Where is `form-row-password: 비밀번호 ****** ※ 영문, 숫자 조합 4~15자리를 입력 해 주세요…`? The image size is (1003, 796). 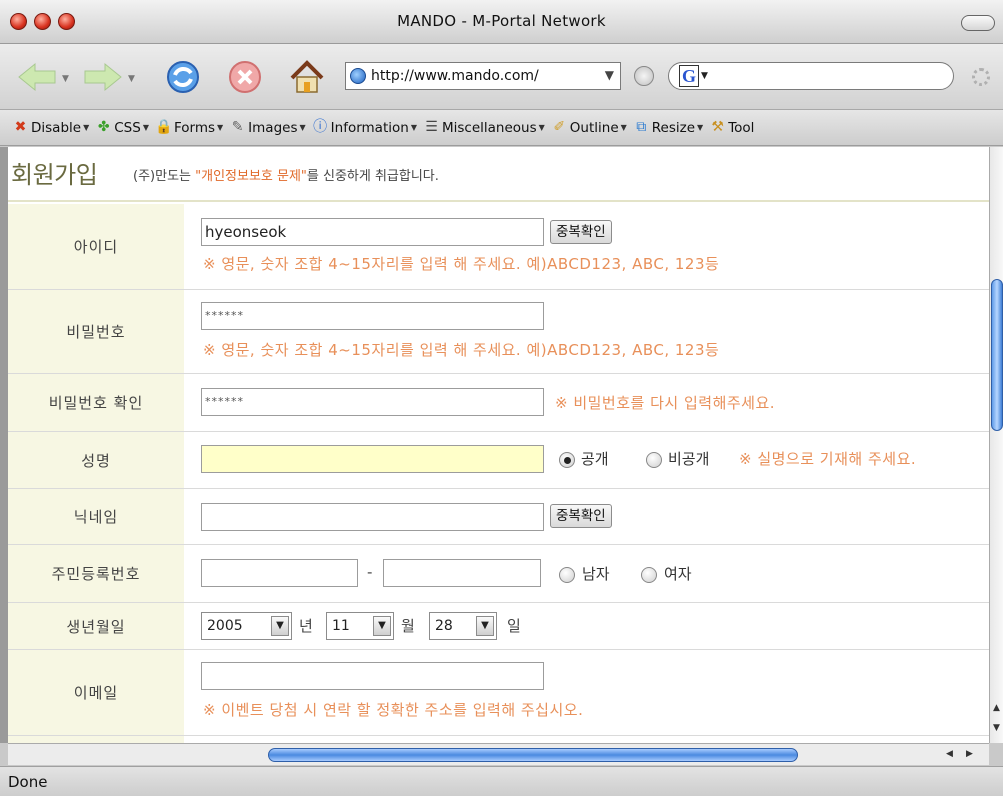 form-row-password: 비밀번호 ****** ※ 영문, 숫자 조합 4~15자리를 입력 해 주세요… is located at coordinates (498, 332).